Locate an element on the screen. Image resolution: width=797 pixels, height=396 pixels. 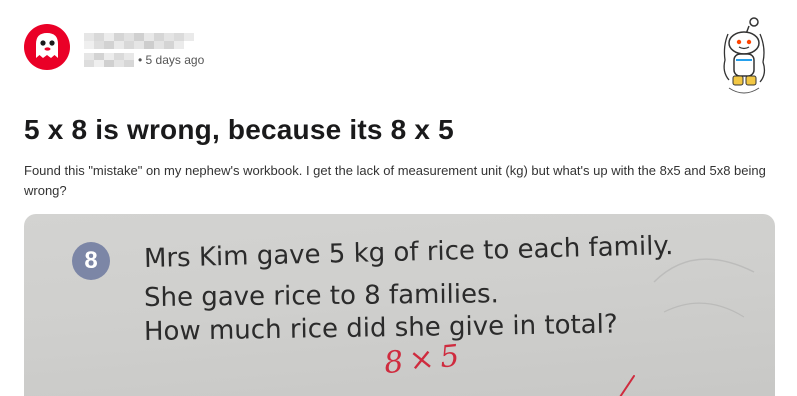
reddit-mascot-icon is located at coordinates (745, 58).